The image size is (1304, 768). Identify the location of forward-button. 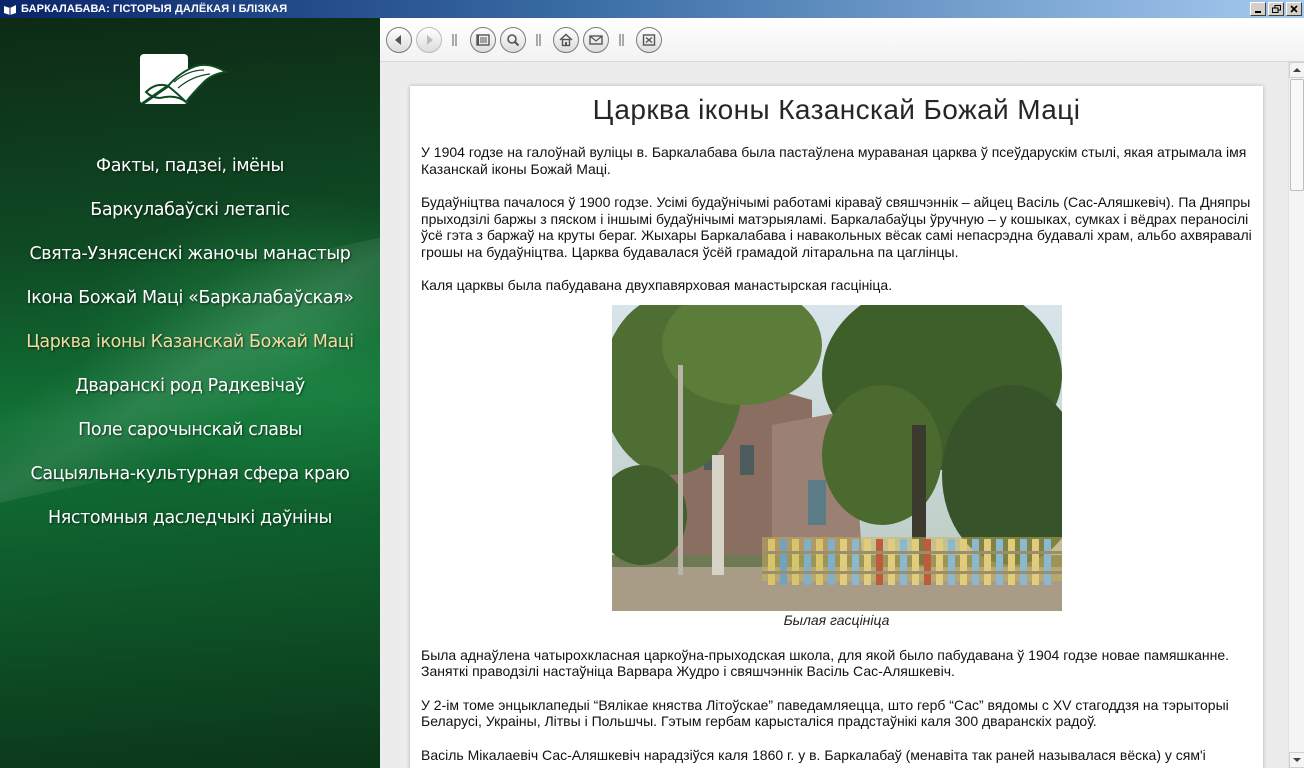
(429, 40).